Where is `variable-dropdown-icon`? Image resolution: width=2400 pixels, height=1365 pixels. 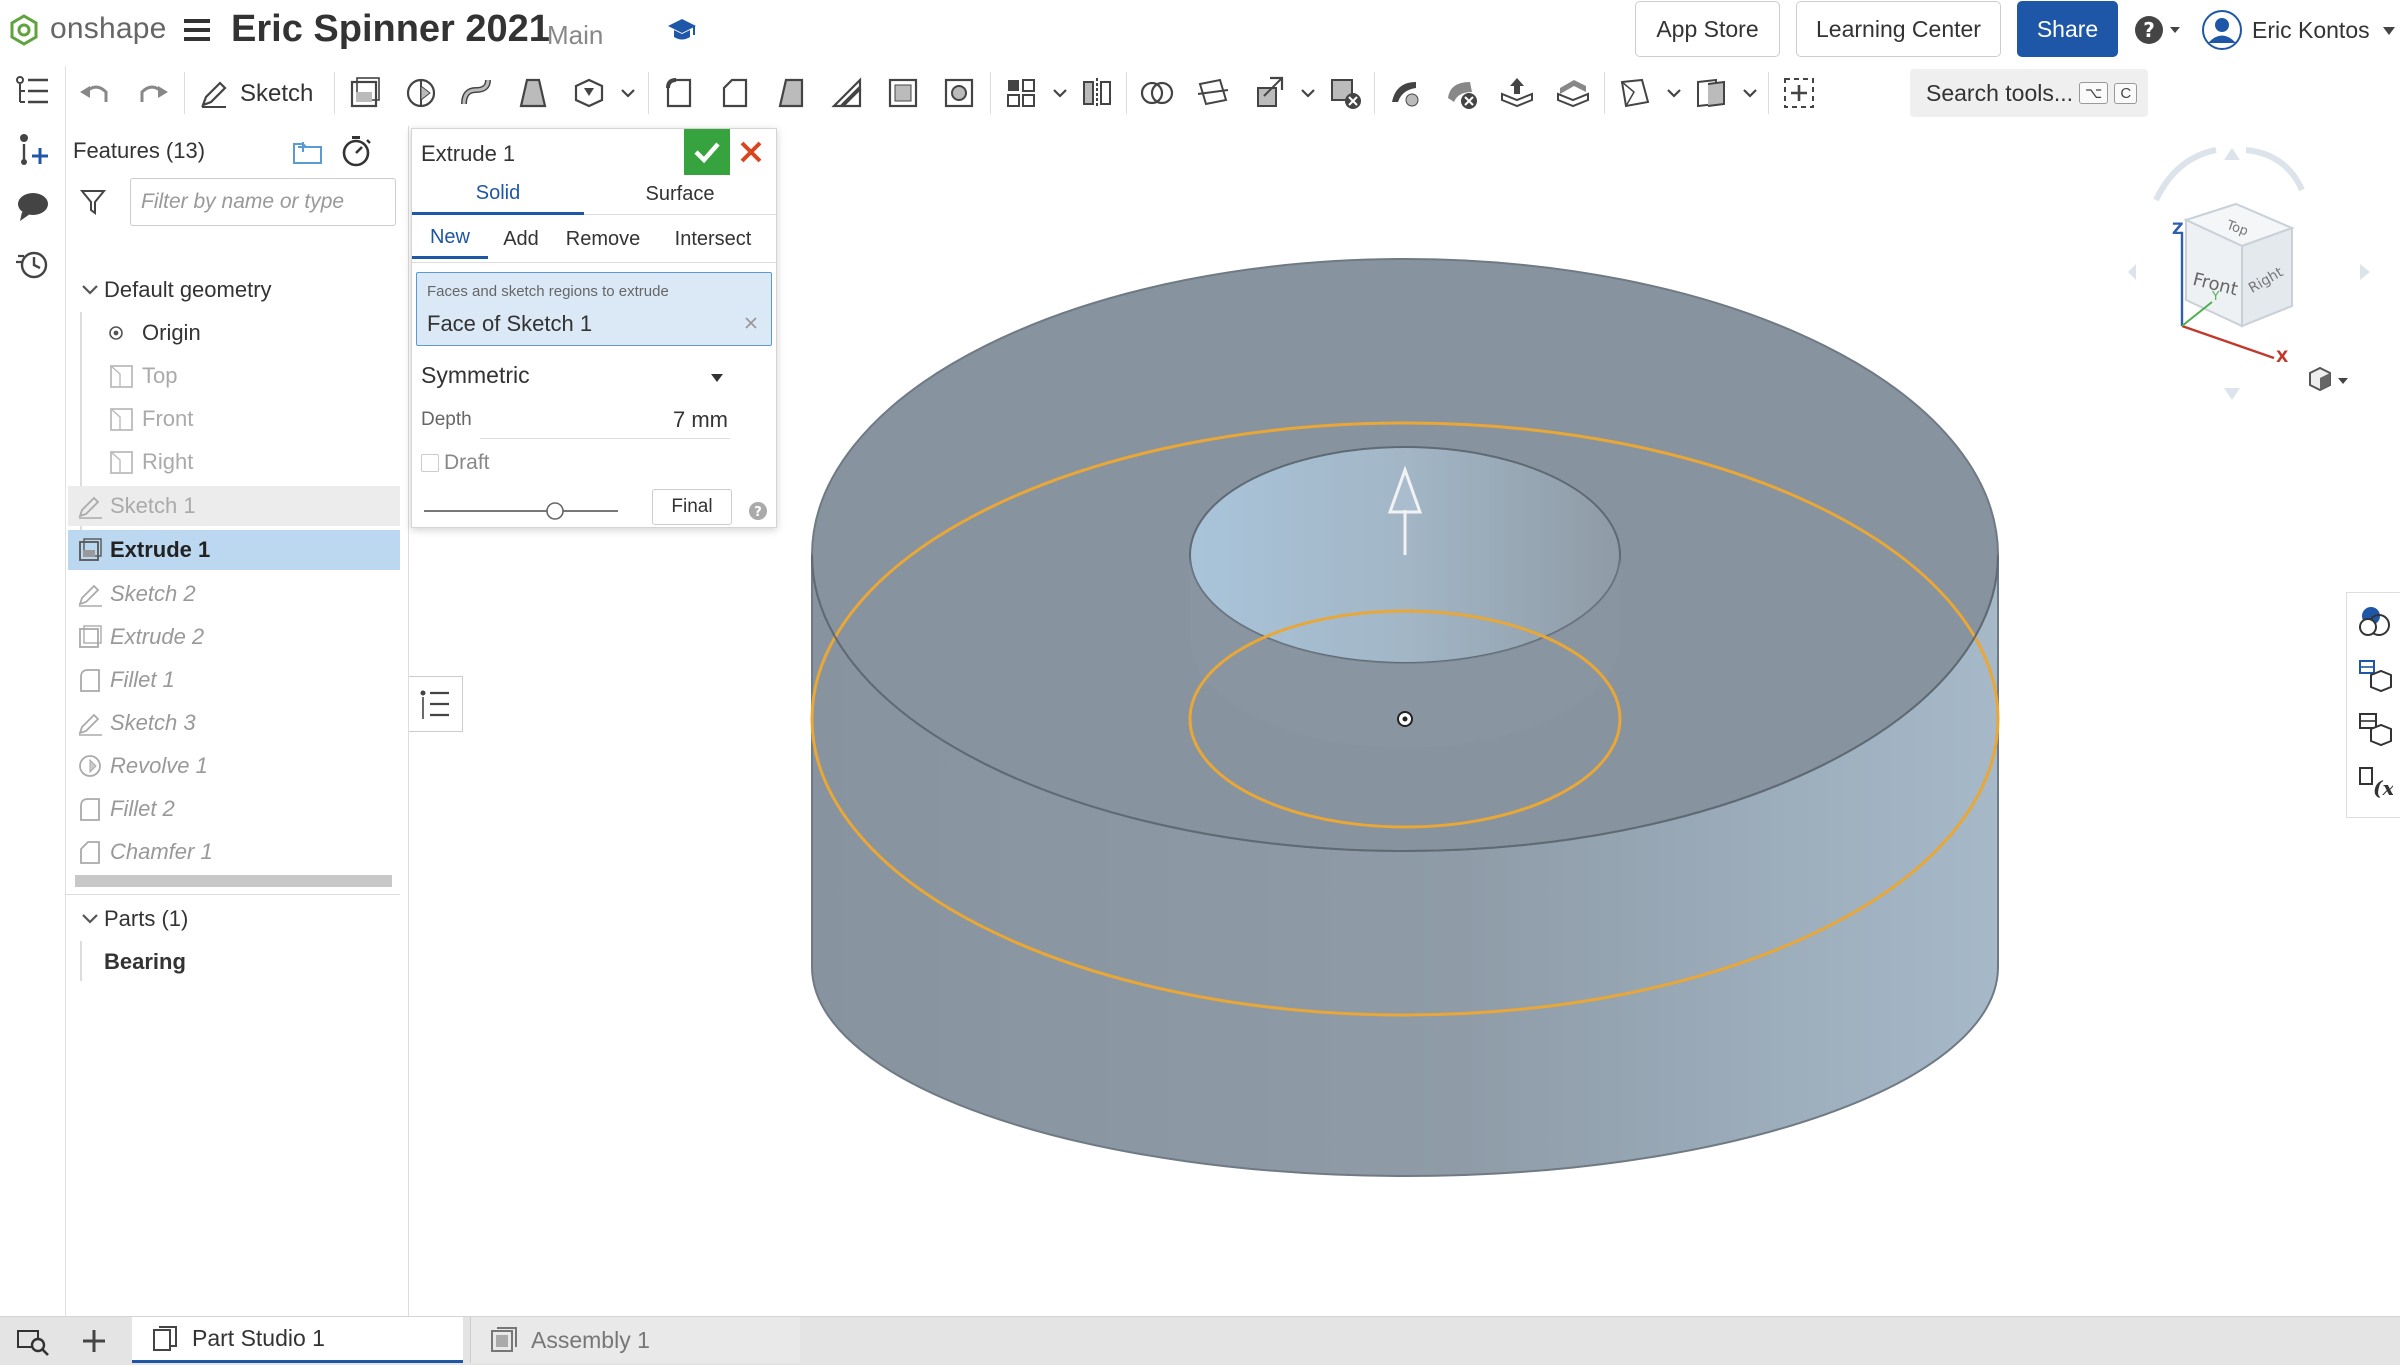
variable-dropdown-icon is located at coordinates (1750, 93).